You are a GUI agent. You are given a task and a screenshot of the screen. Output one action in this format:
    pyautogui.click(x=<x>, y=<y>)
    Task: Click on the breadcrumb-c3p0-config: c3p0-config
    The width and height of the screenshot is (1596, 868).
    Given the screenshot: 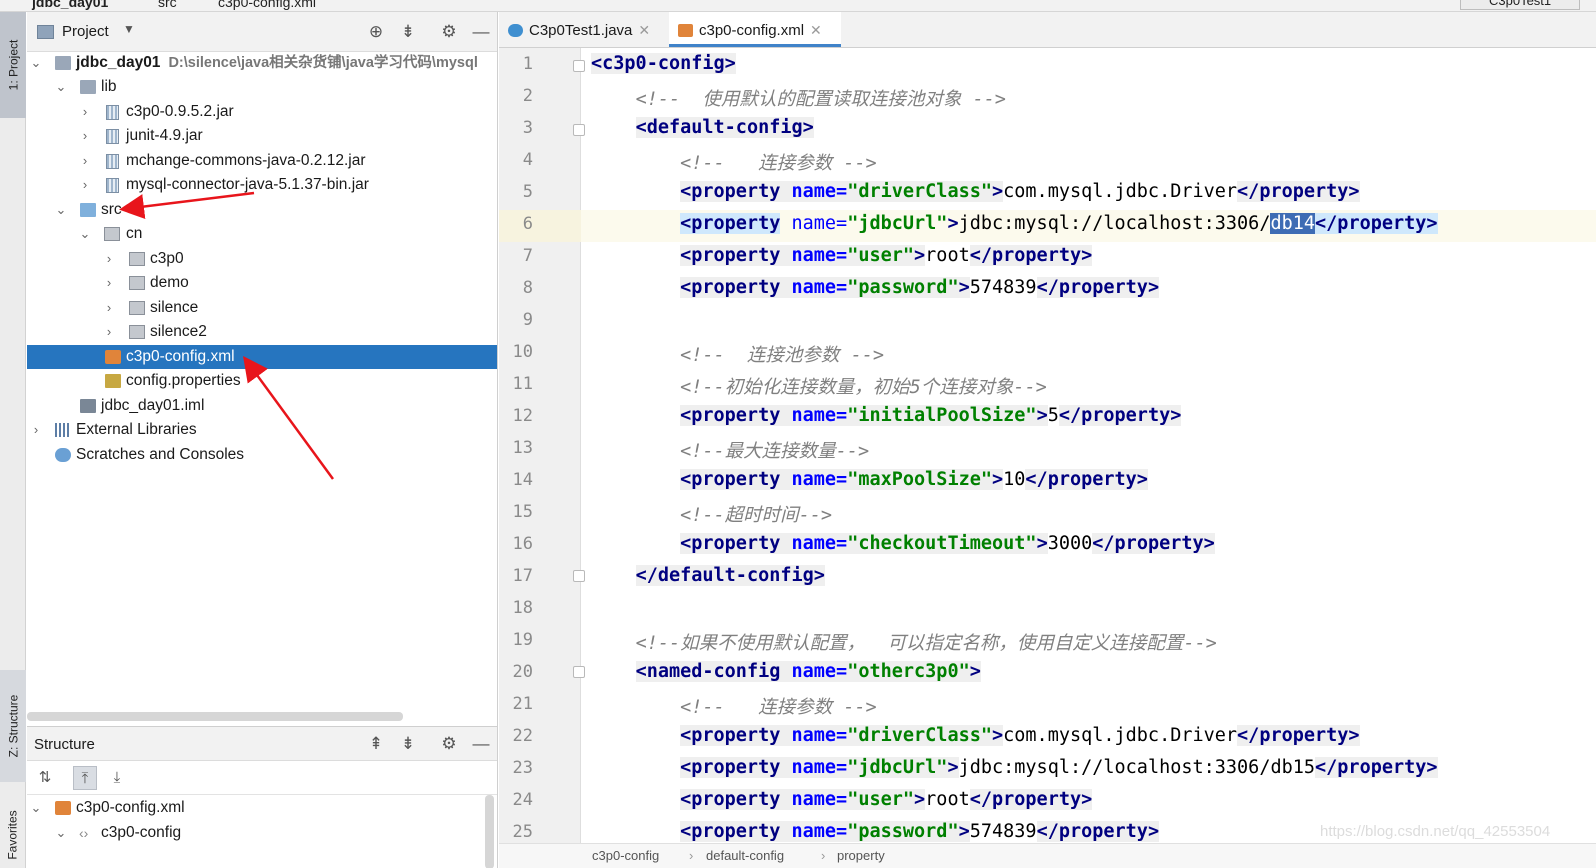 What is the action you would take?
    pyautogui.click(x=625, y=855)
    